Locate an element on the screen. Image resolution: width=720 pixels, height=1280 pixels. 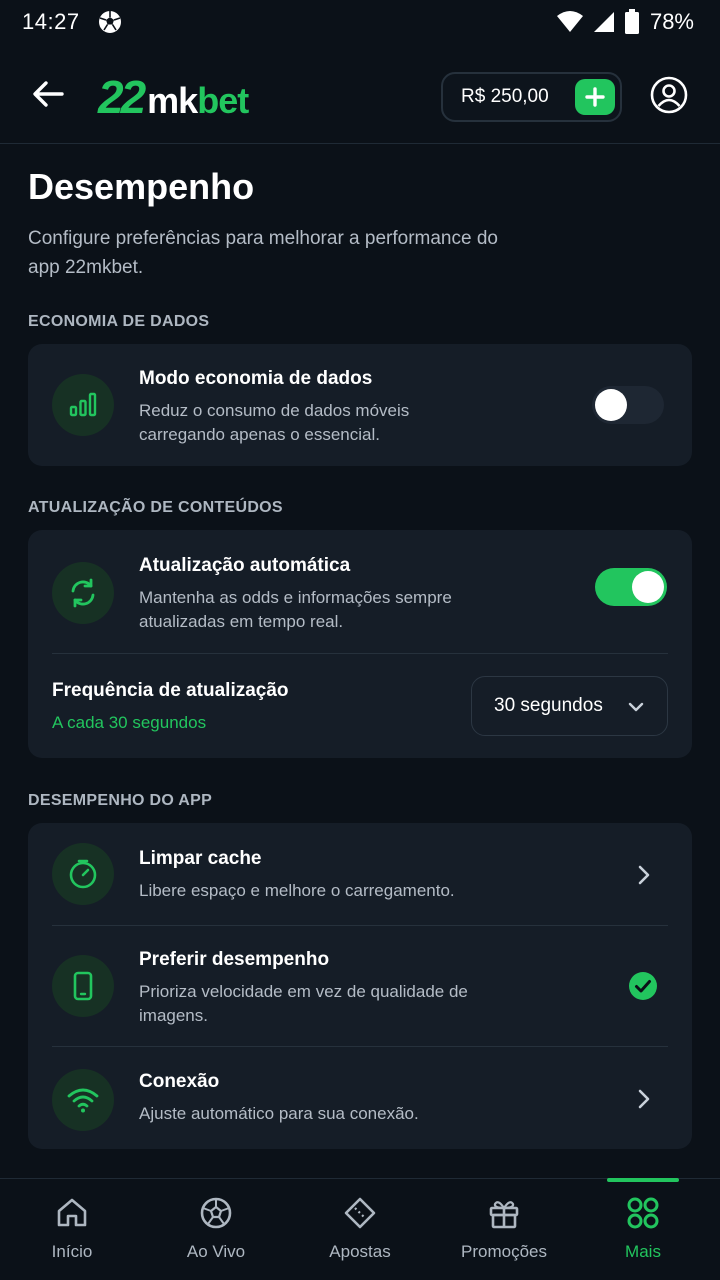
nav-item-inicio: Início is located at coordinates (72, 1229).